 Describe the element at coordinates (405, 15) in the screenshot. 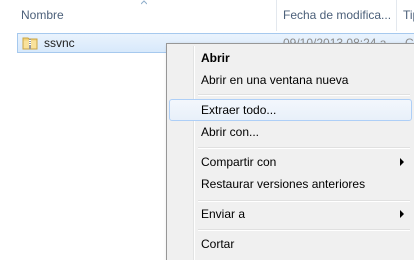

I see `column-type: Tip` at that location.